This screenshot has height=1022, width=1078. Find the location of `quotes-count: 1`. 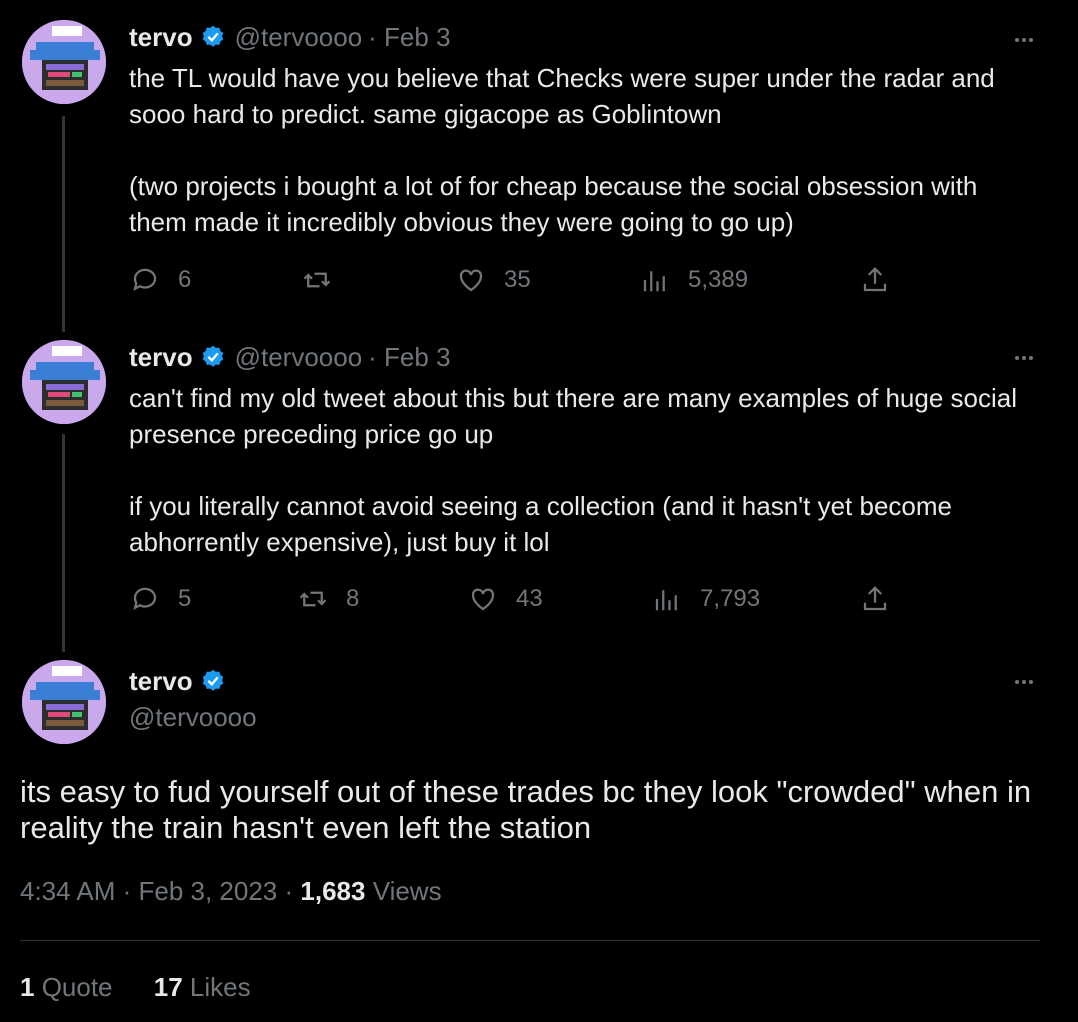

quotes-count: 1 is located at coordinates (27, 987).